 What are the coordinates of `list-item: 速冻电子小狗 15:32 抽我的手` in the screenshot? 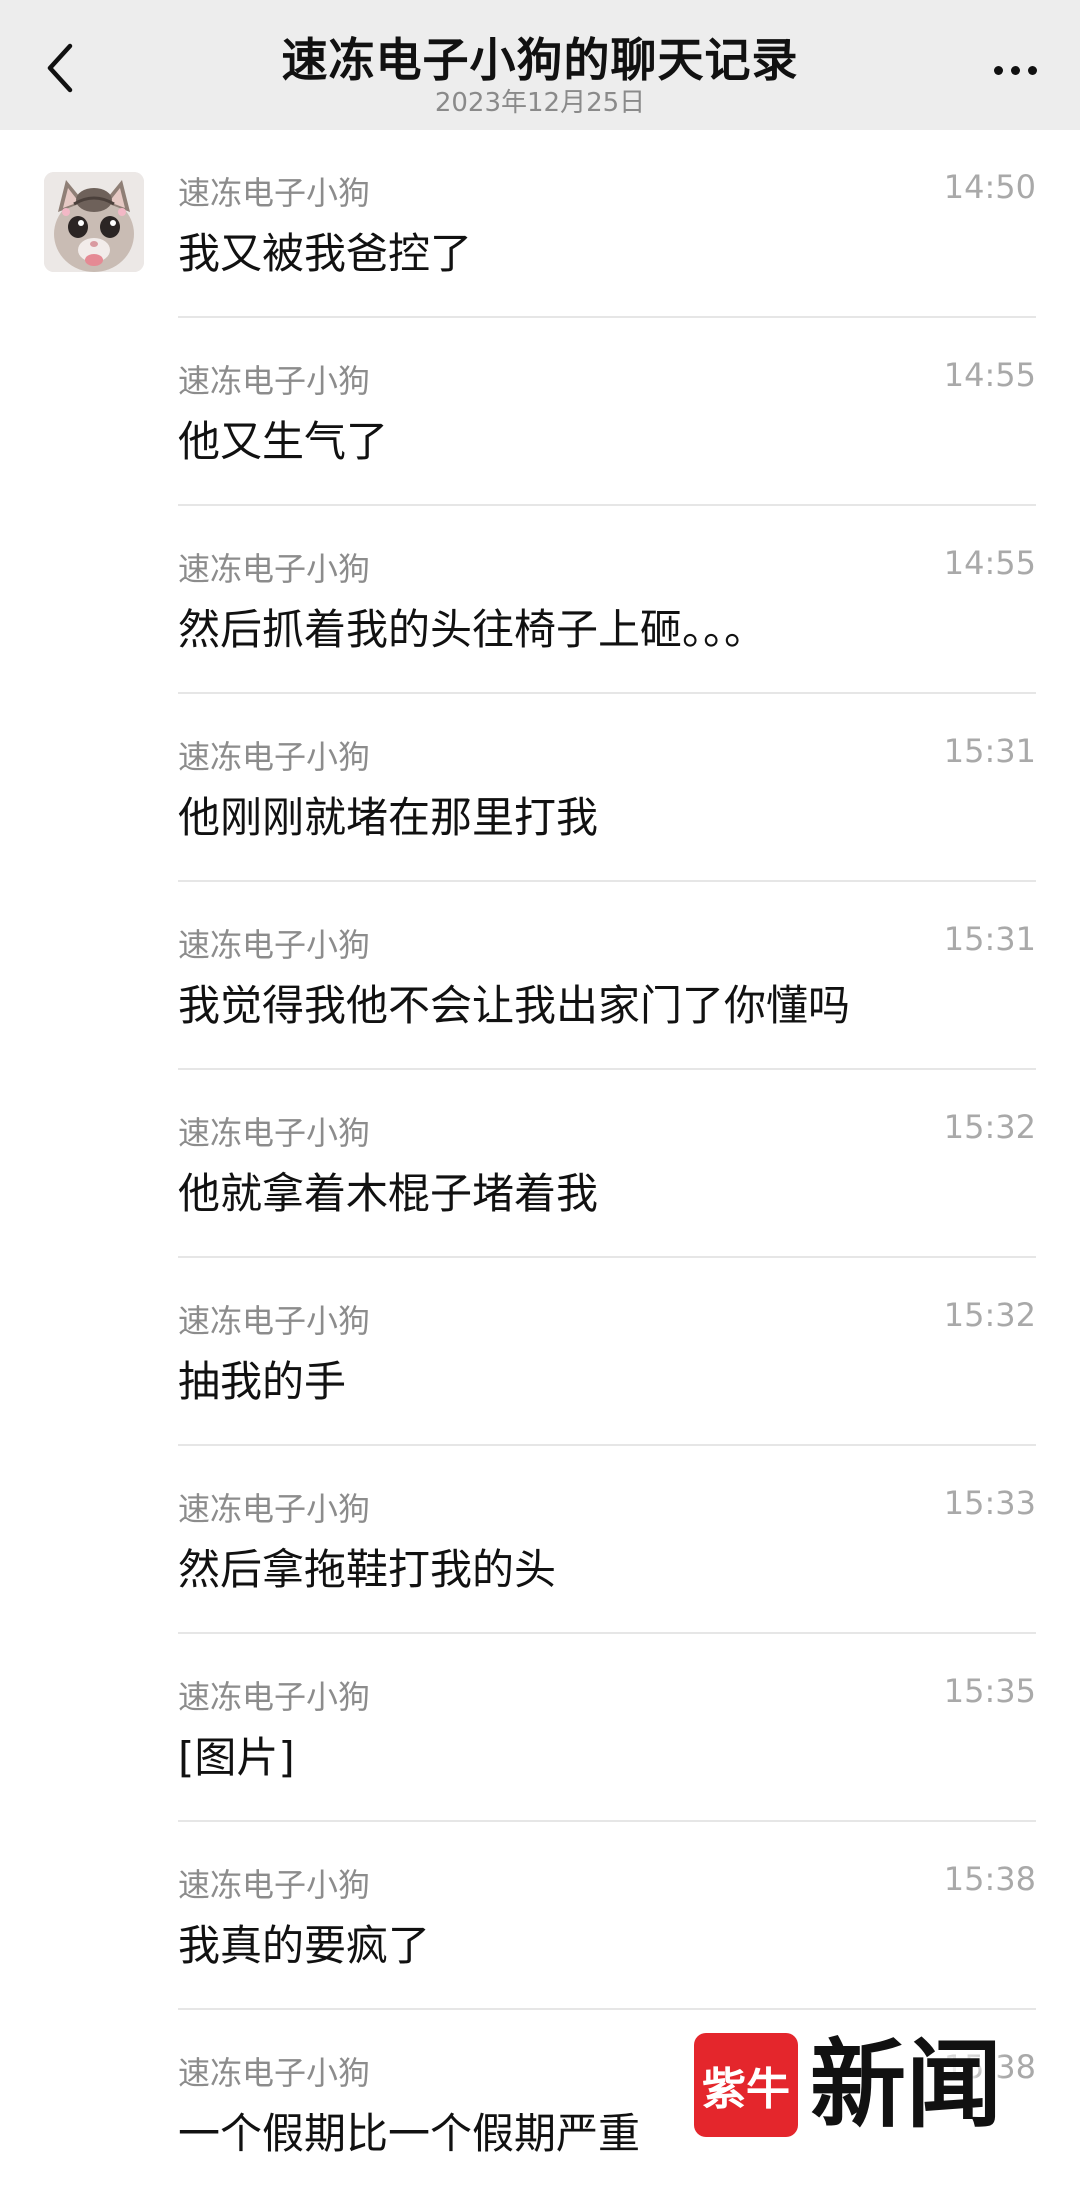 It's located at (607, 1352).